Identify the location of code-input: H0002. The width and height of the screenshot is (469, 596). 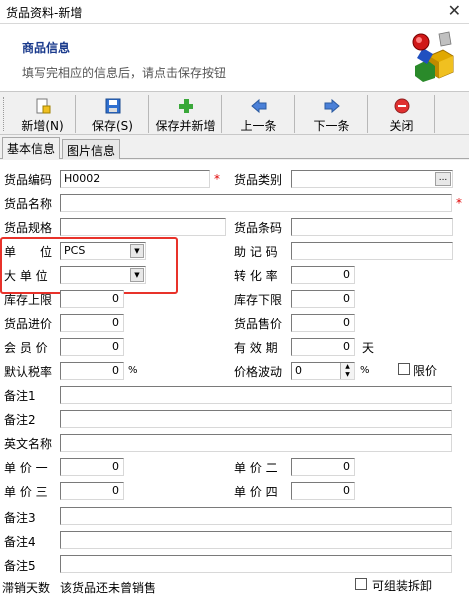
(135, 179).